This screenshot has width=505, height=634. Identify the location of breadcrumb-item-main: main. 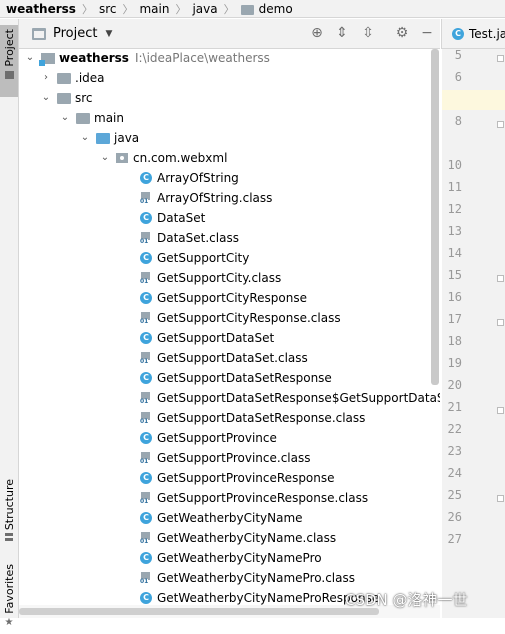
(154, 9).